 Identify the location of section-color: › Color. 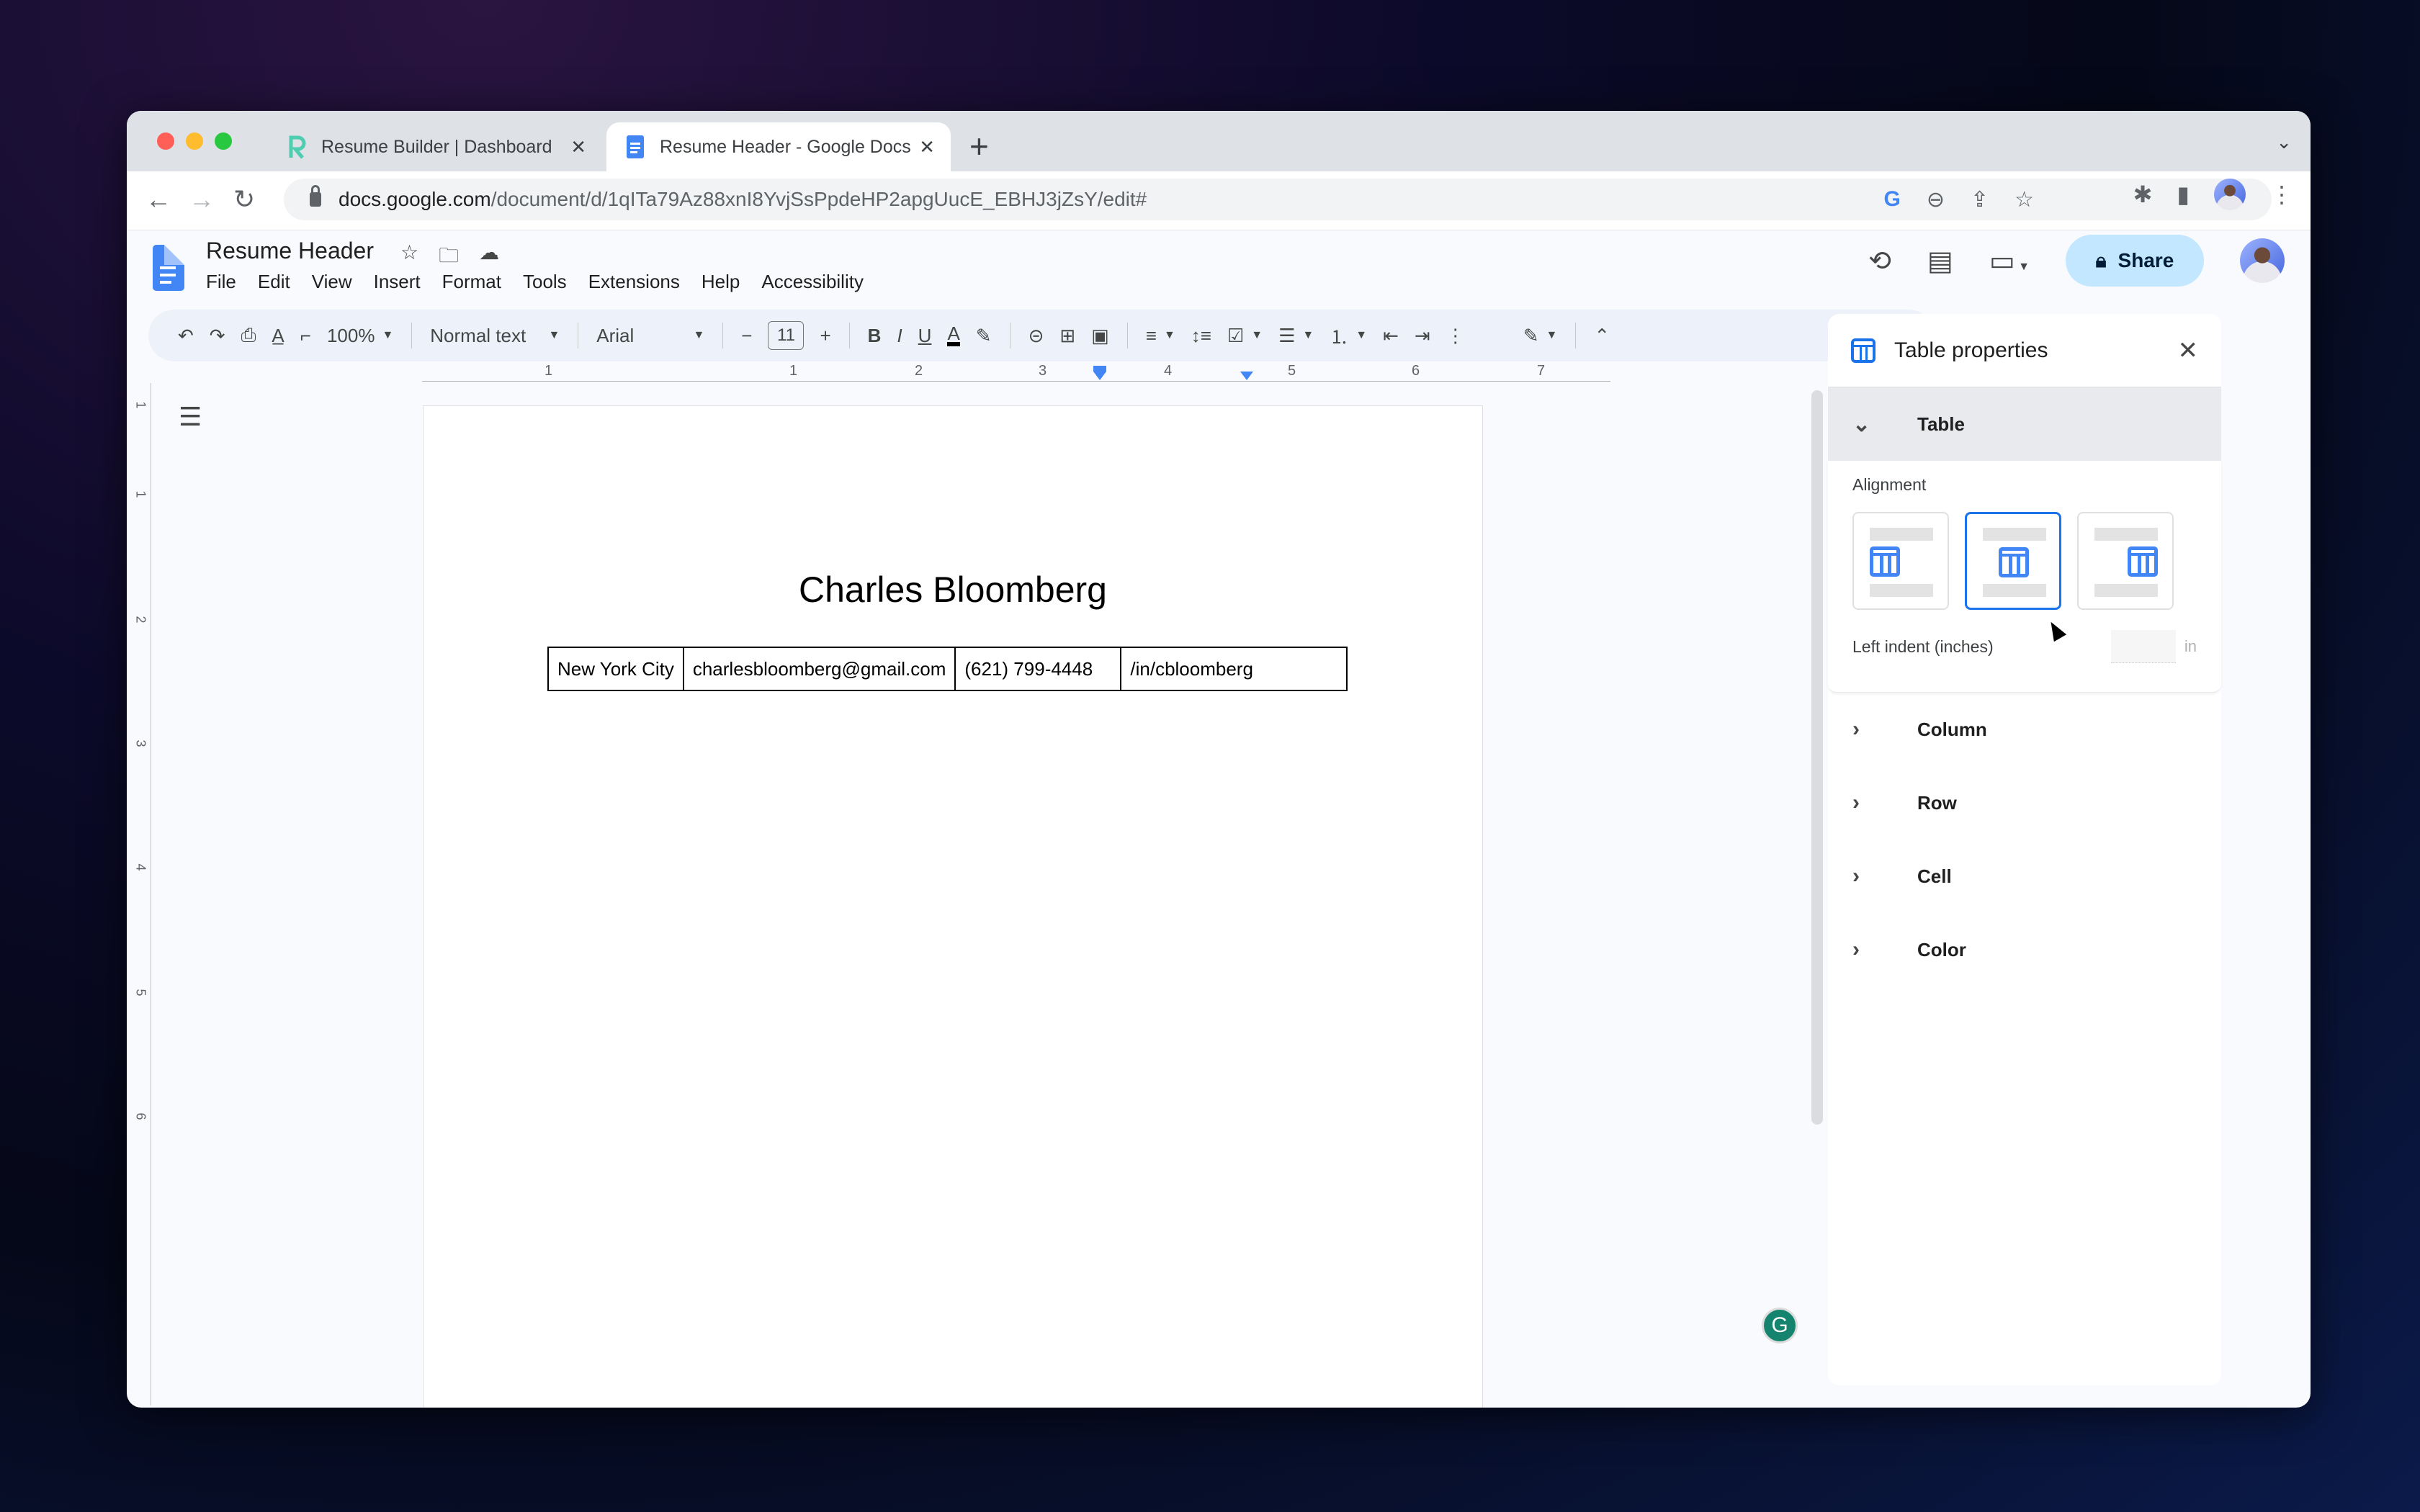
(2024, 949).